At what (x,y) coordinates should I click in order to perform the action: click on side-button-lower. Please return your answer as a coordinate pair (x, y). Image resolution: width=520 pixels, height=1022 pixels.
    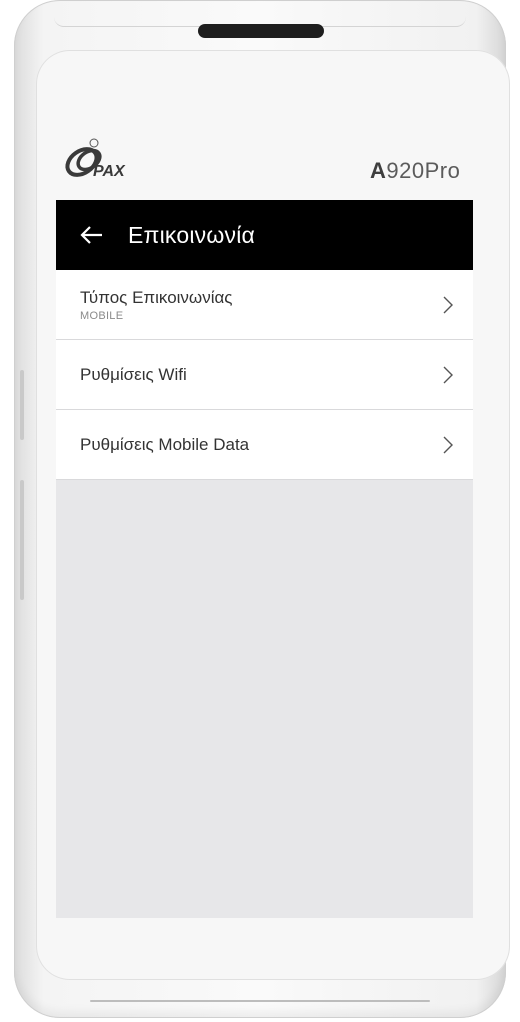
    Looking at the image, I should click on (22, 540).